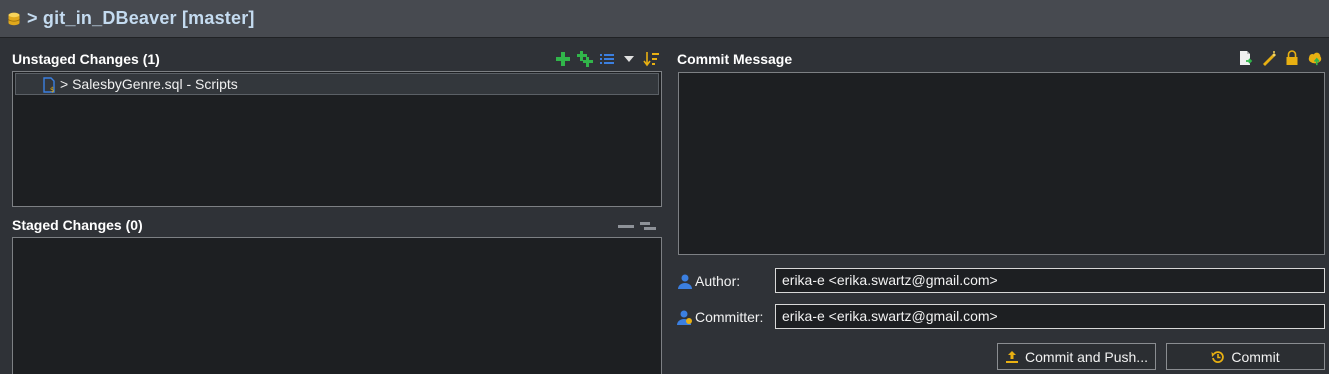 This screenshot has width=1329, height=374. What do you see at coordinates (86, 59) in the screenshot?
I see `unstaged-changes-header: Unstaged Changes (1)` at bounding box center [86, 59].